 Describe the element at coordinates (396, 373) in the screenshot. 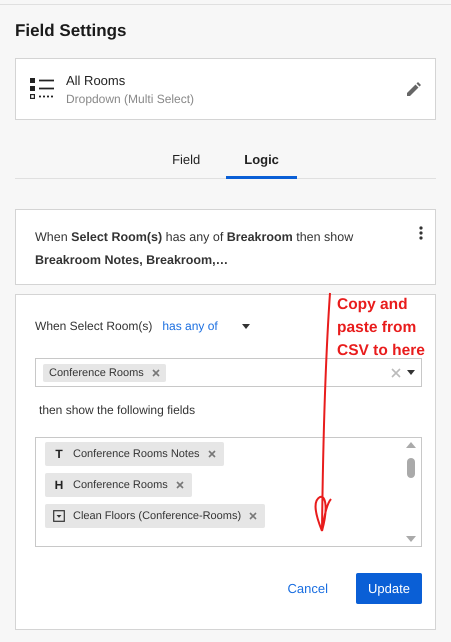

I see `clear-icon` at that location.